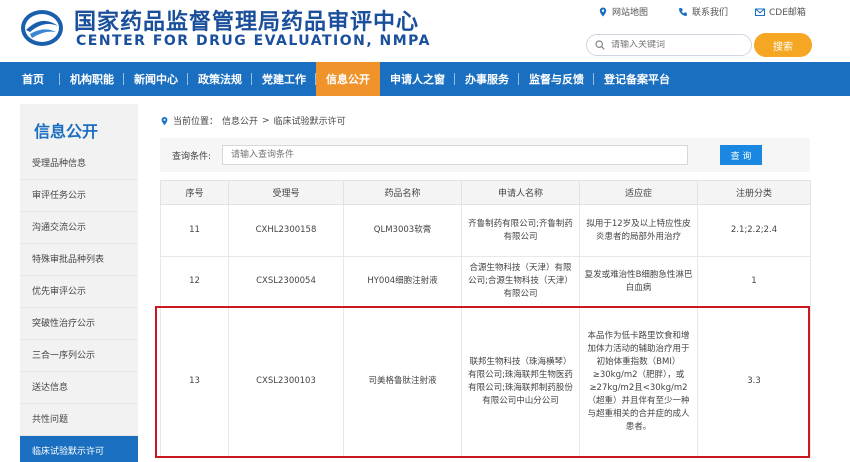 This screenshot has height=462, width=850. I want to click on cell-indication: 复发或难治性B细胞急性淋巴白血病, so click(638, 281).